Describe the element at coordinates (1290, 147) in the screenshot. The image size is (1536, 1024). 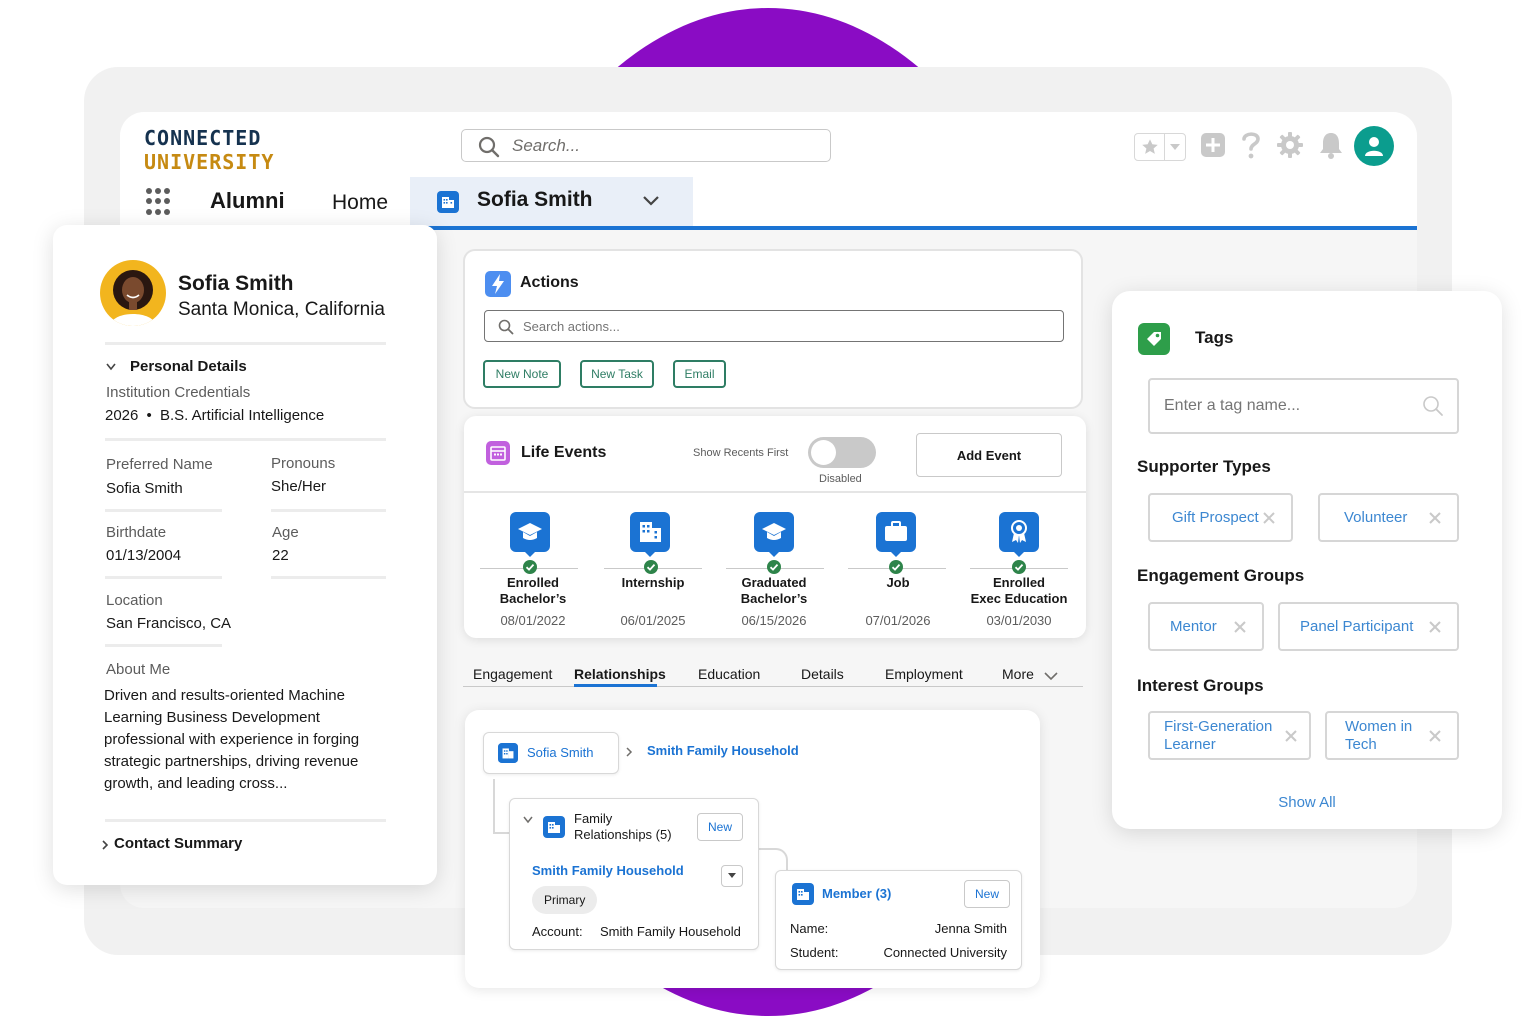
I see `gear-icon` at that location.